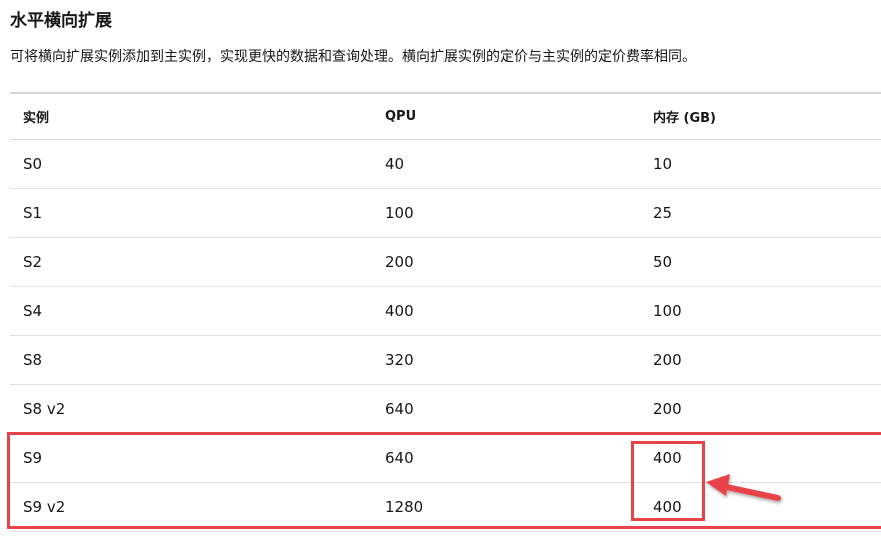 The height and width of the screenshot is (541, 881). What do you see at coordinates (445, 164) in the screenshot?
I see `table-row: S0 40 10` at bounding box center [445, 164].